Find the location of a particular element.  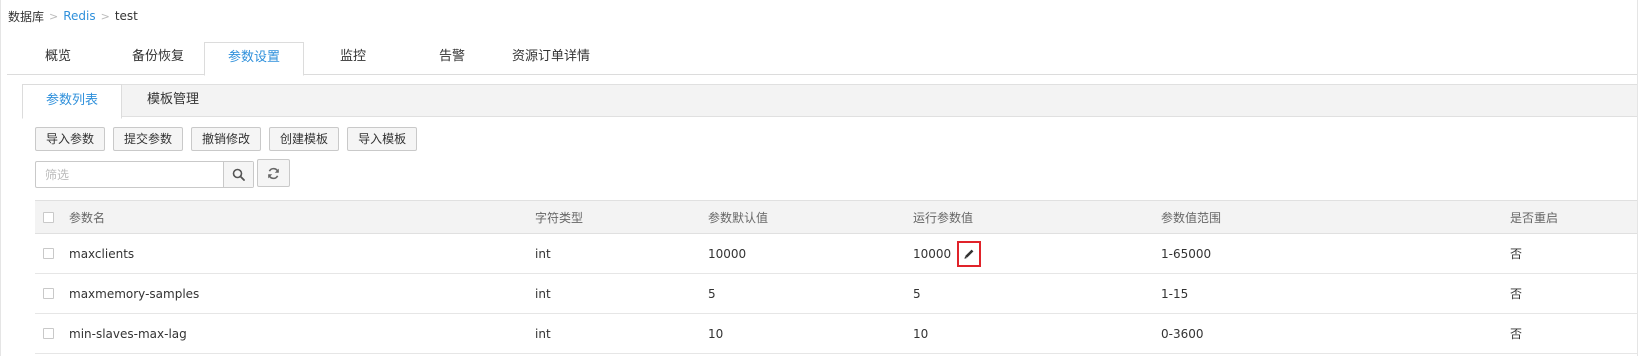

import-params-button: 导入参数 is located at coordinates (70, 139).